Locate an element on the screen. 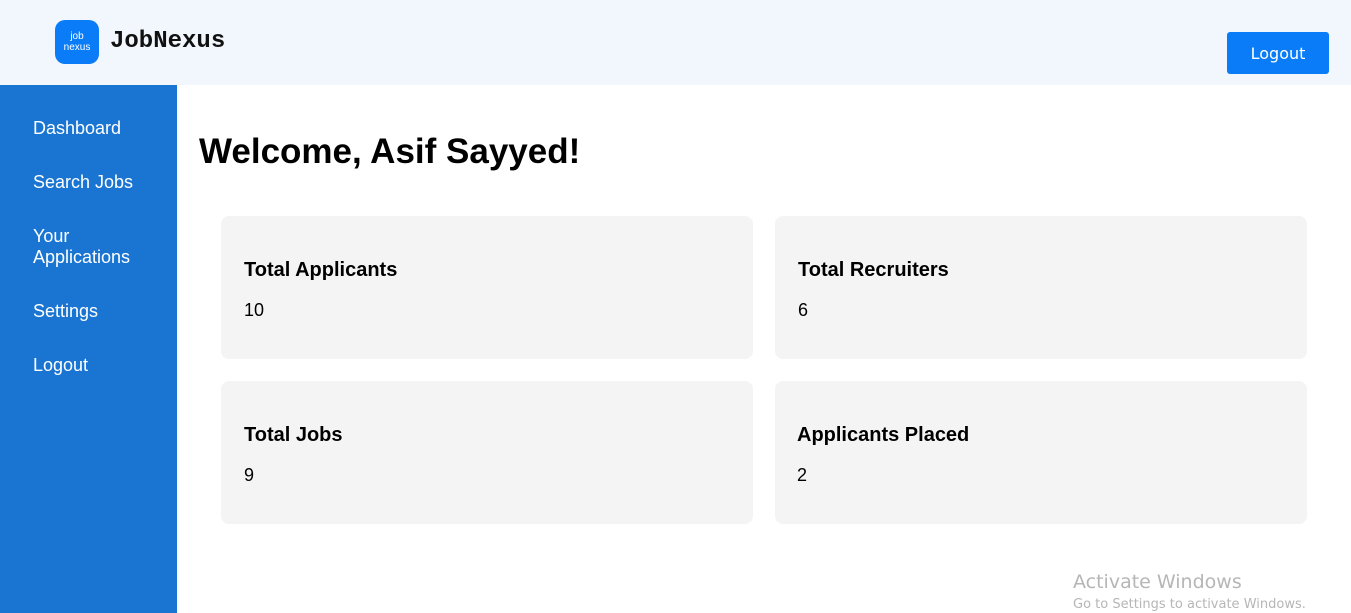  header-logout-button: Logout is located at coordinates (1278, 53).